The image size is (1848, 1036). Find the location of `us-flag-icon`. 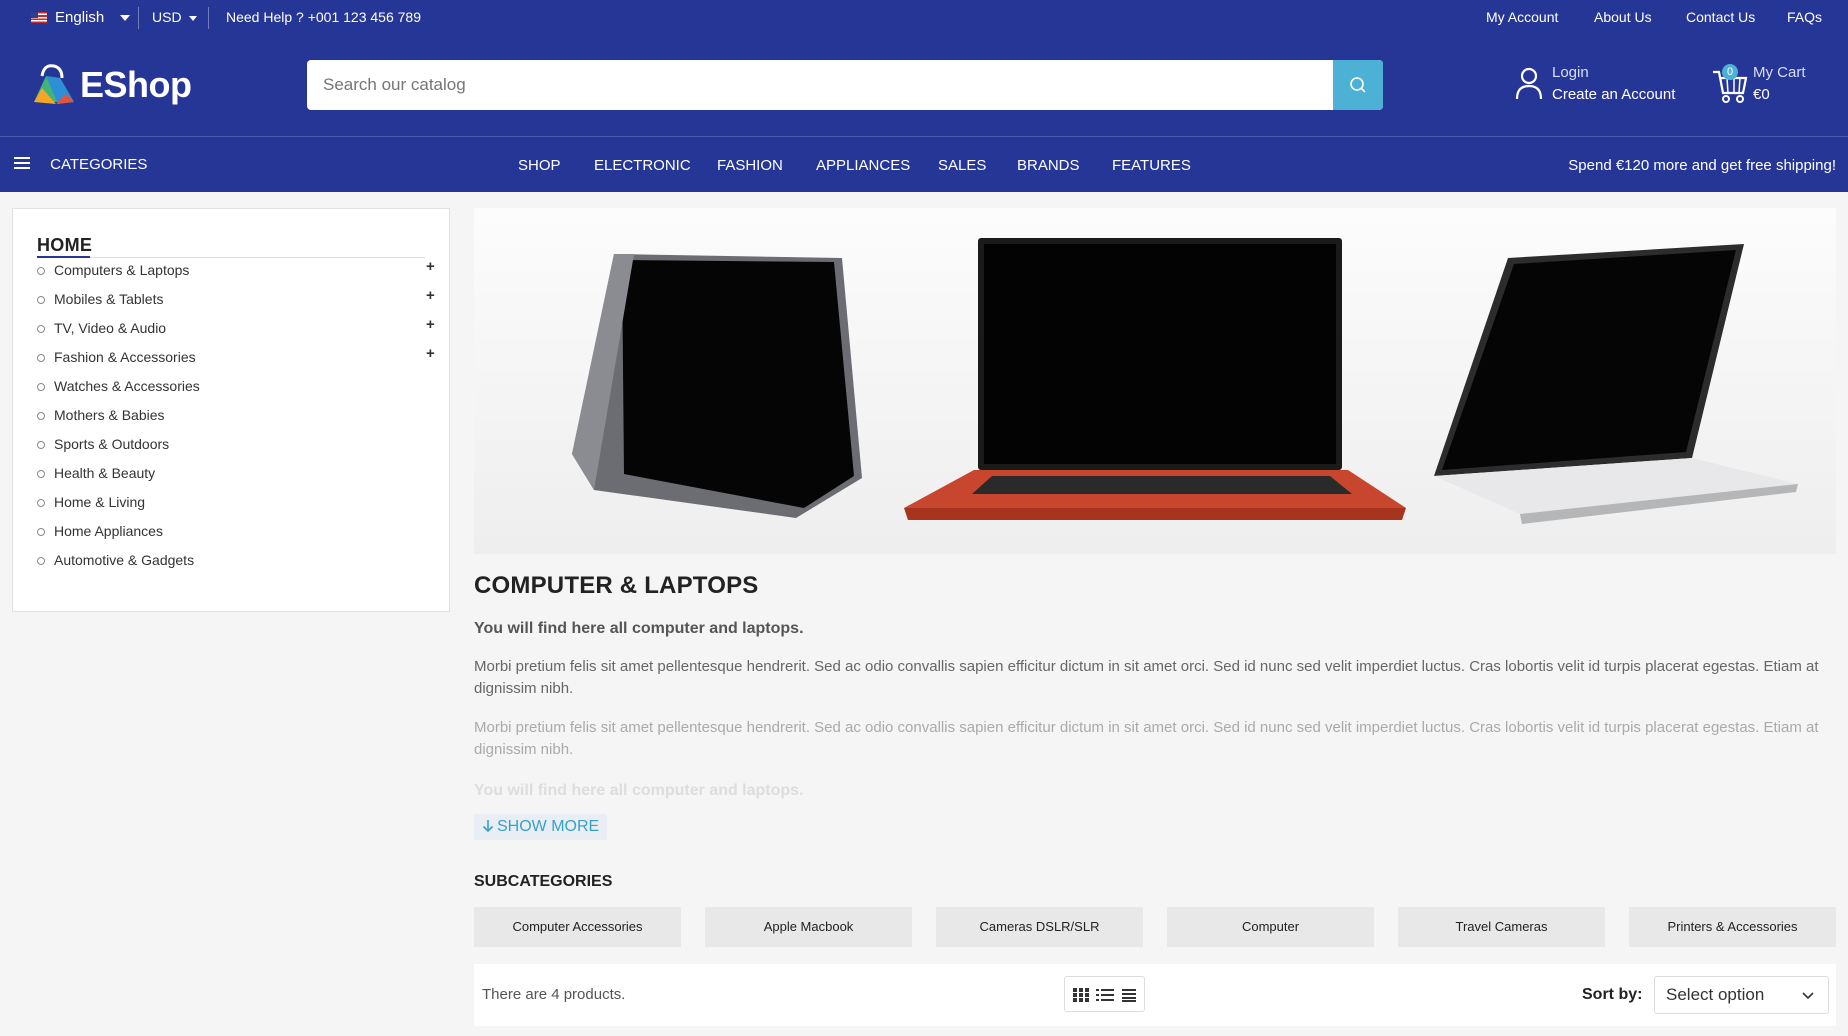

us-flag-icon is located at coordinates (39, 17).